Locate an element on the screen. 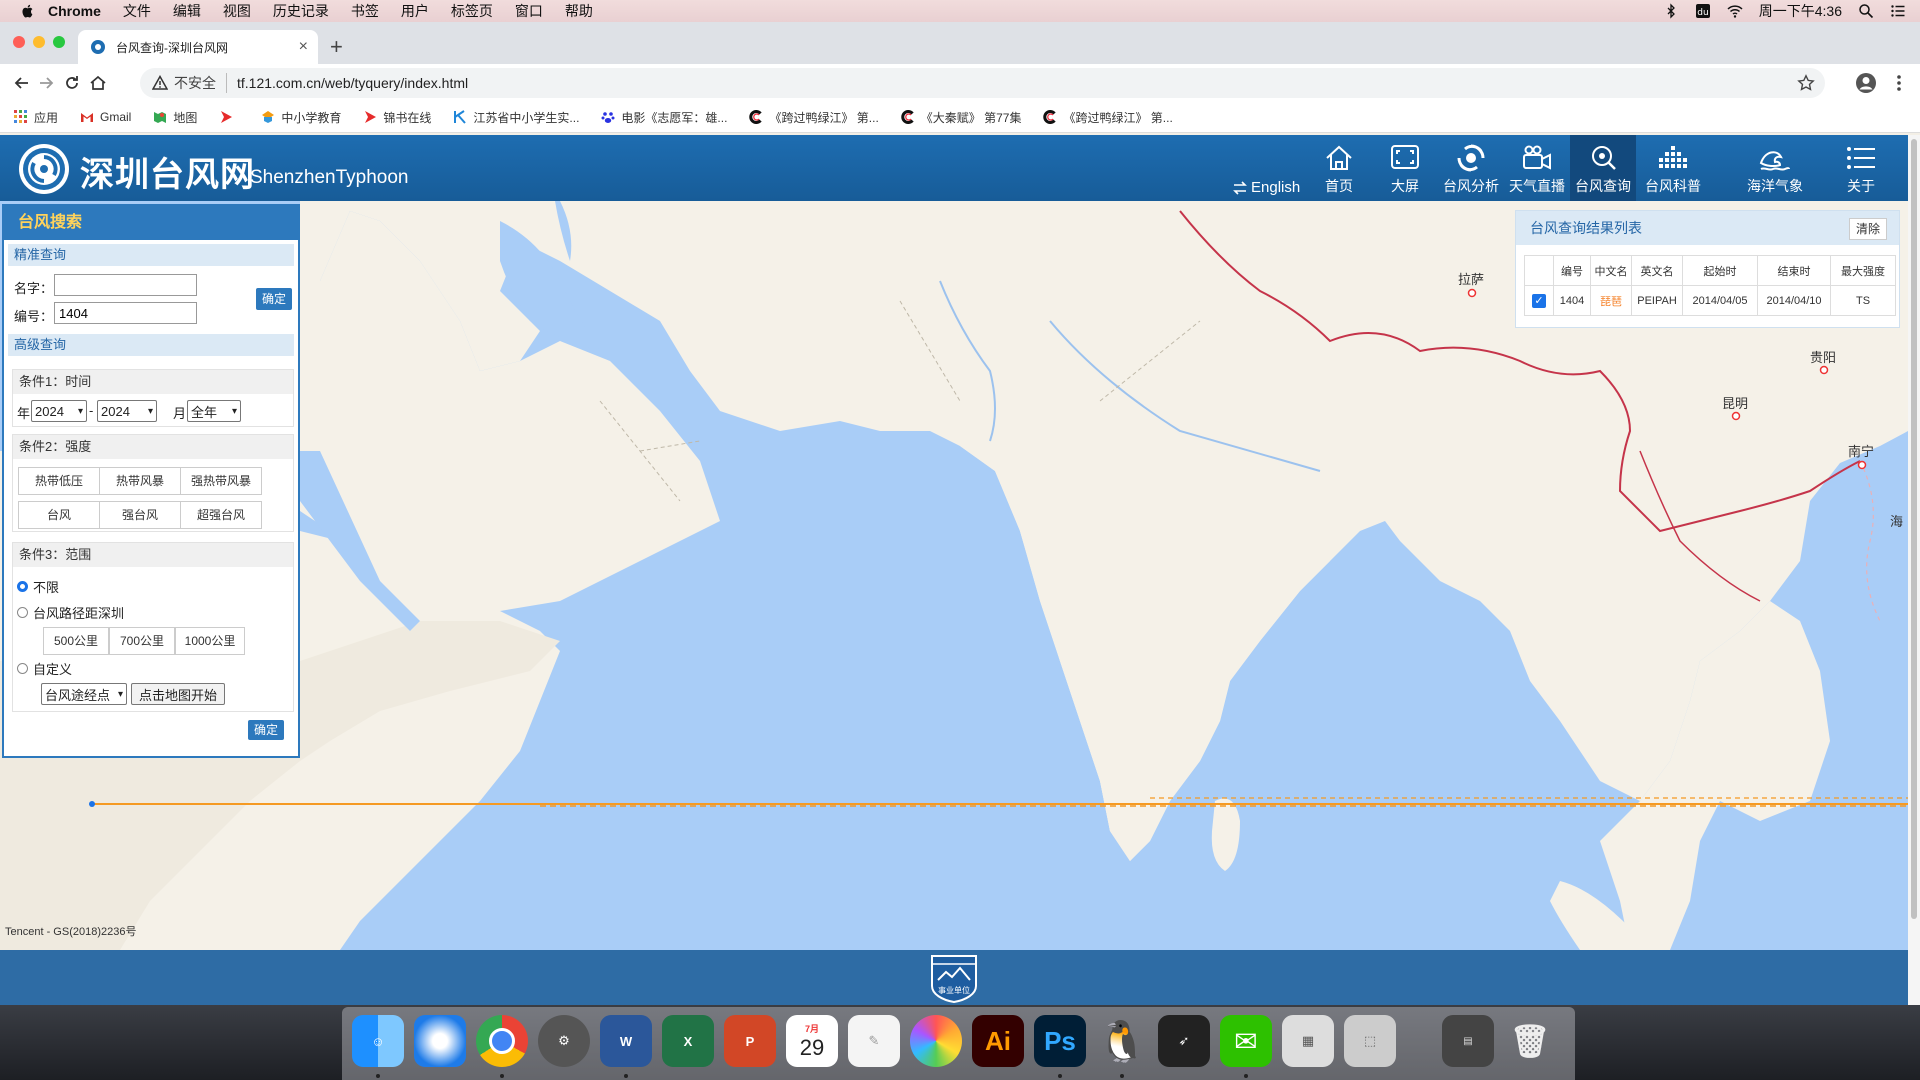 The image size is (1920, 1080). menu-people: 用户 is located at coordinates (415, 11).